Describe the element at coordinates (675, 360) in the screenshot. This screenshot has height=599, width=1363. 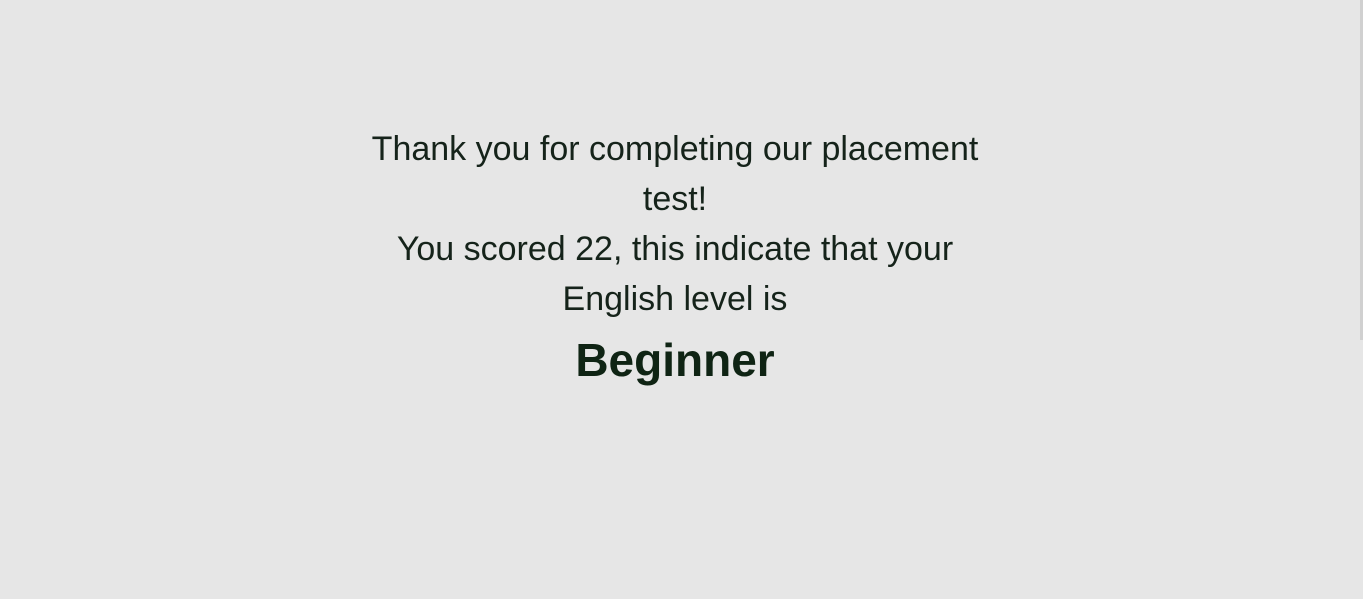
I see `english-level-result: Beginner` at that location.